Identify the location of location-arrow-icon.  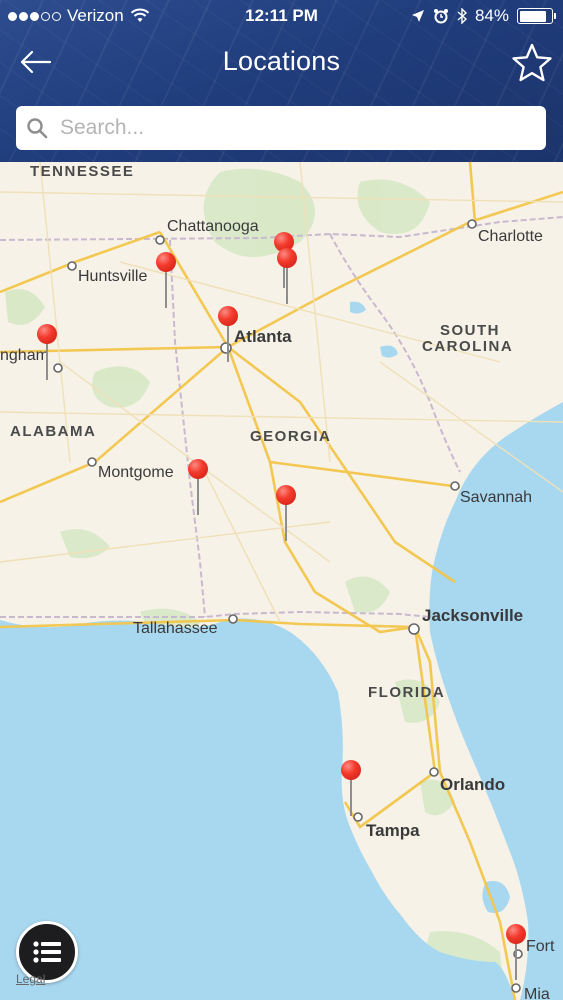
(417, 16).